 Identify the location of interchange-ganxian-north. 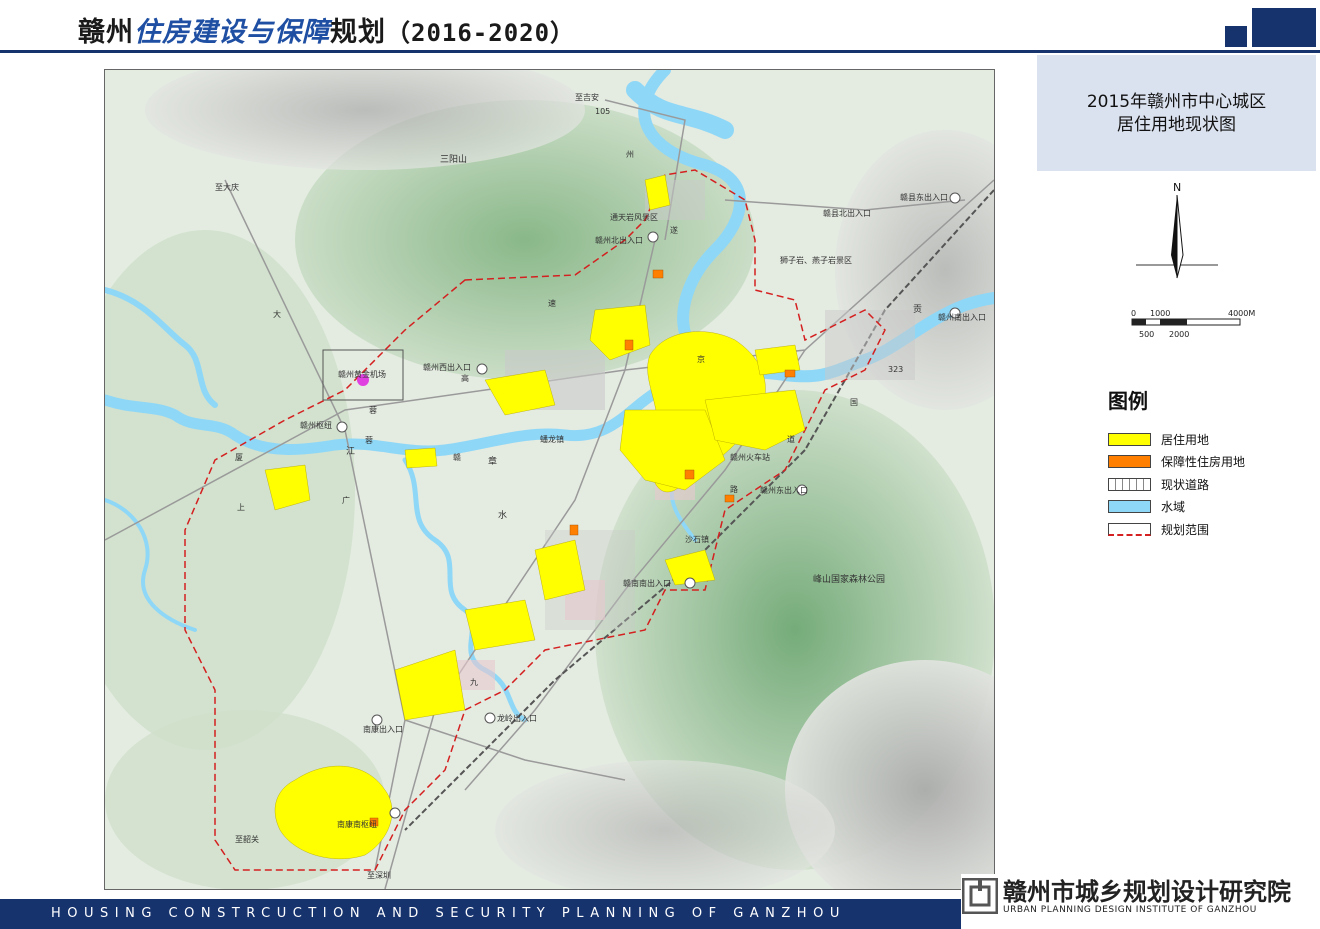
(955, 198).